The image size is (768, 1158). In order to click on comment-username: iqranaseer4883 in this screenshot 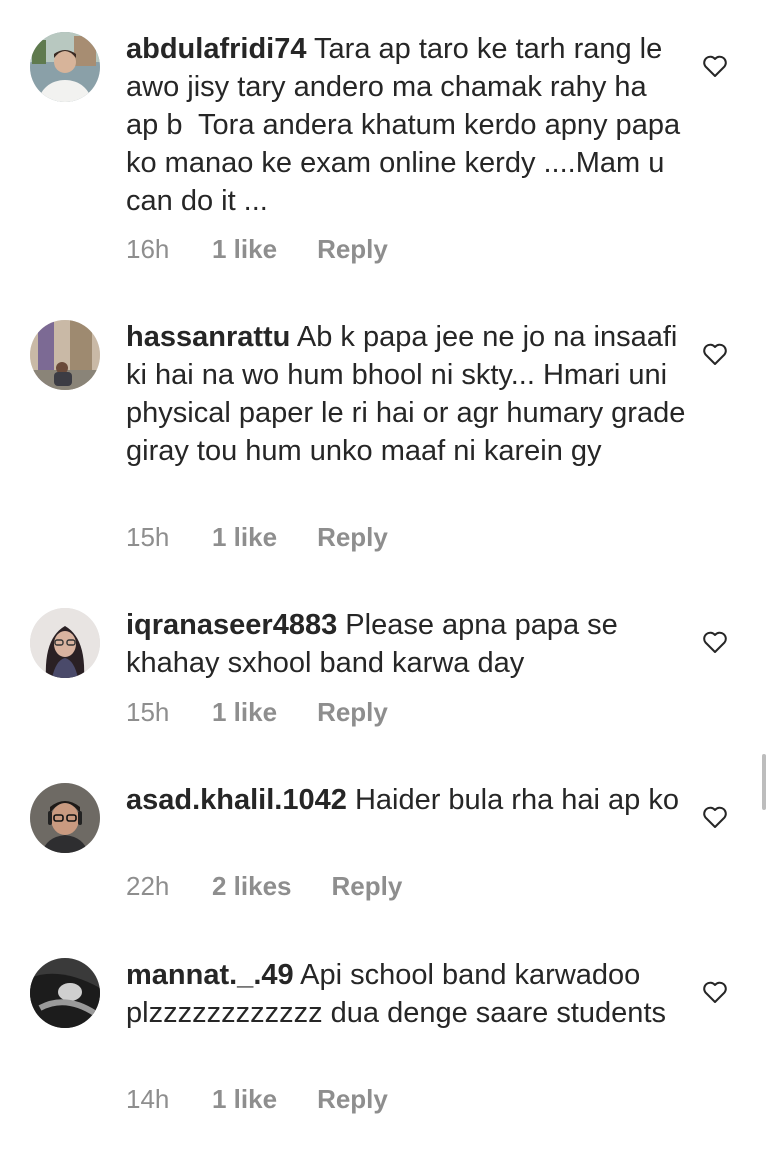, I will do `click(231, 625)`.